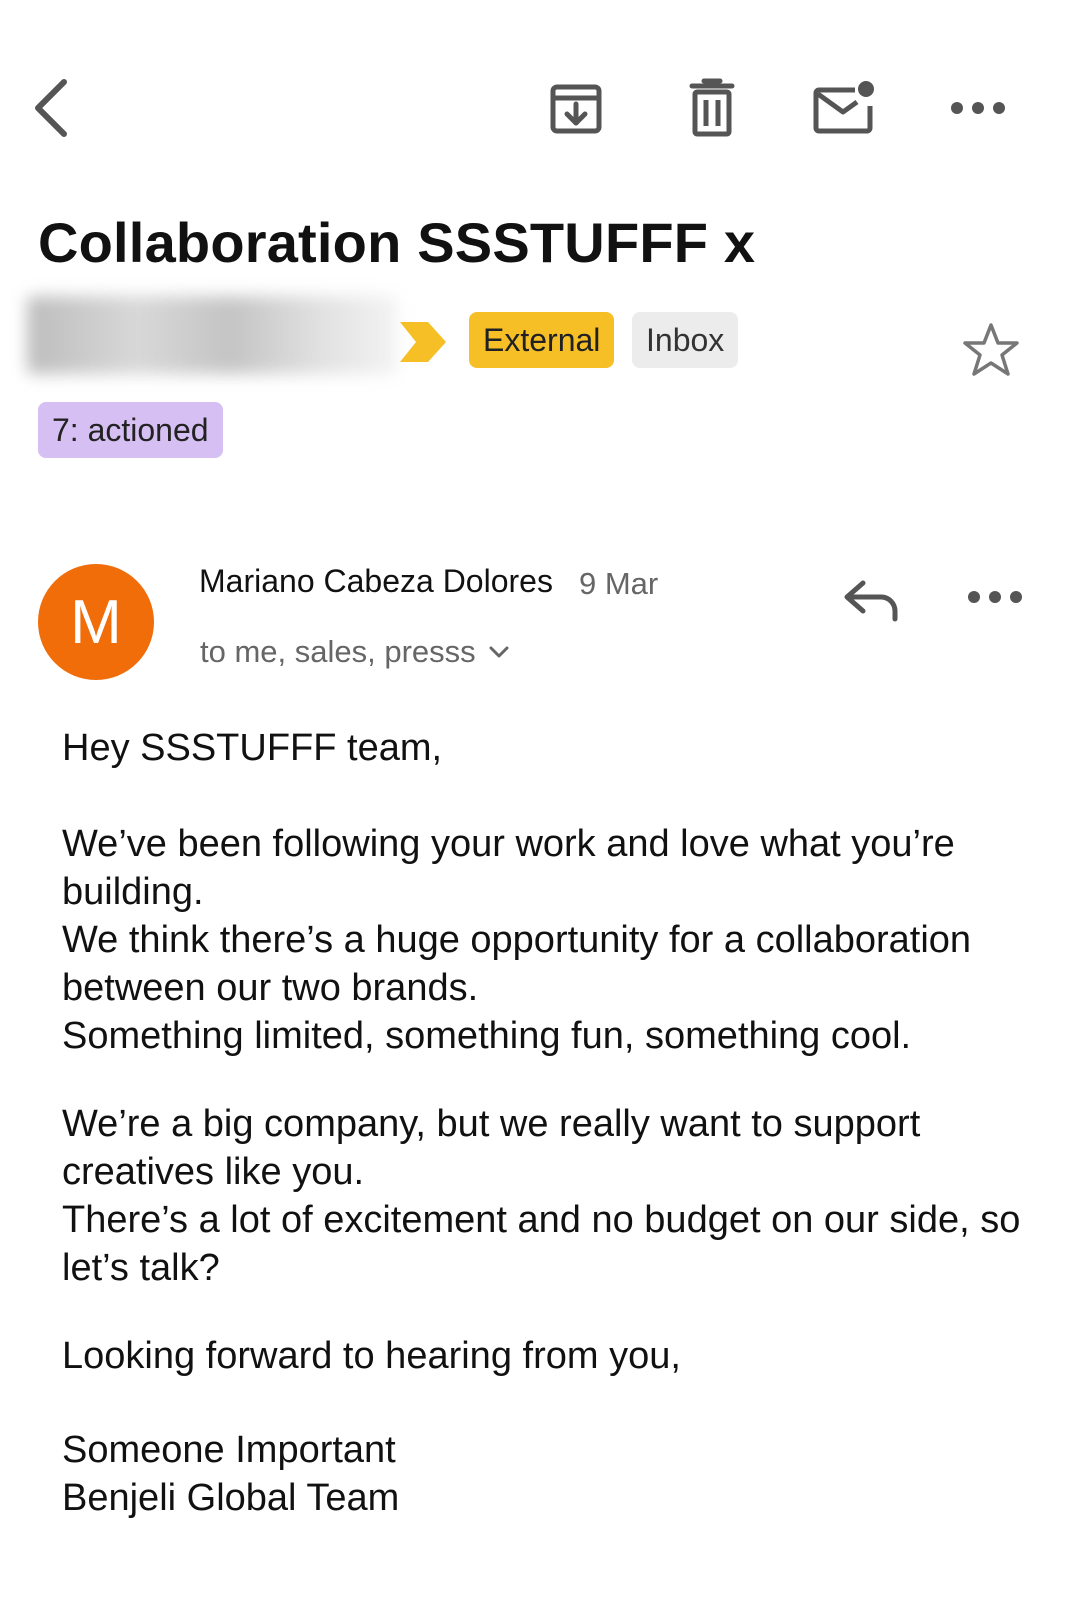 The width and height of the screenshot is (1080, 1620). What do you see at coordinates (338, 651) in the screenshot?
I see `recipients-text: to me, sales, presss` at bounding box center [338, 651].